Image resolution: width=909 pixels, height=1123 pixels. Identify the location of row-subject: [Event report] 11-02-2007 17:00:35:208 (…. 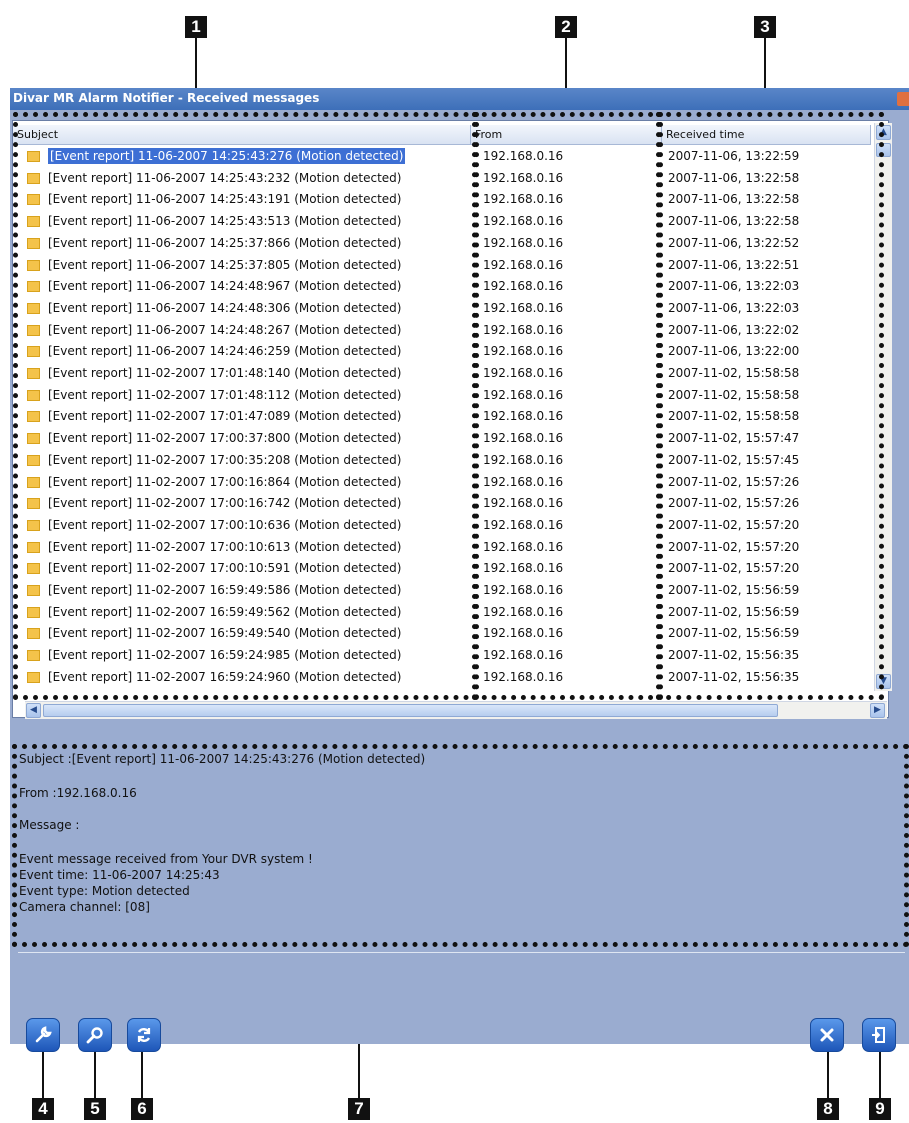
(224, 461).